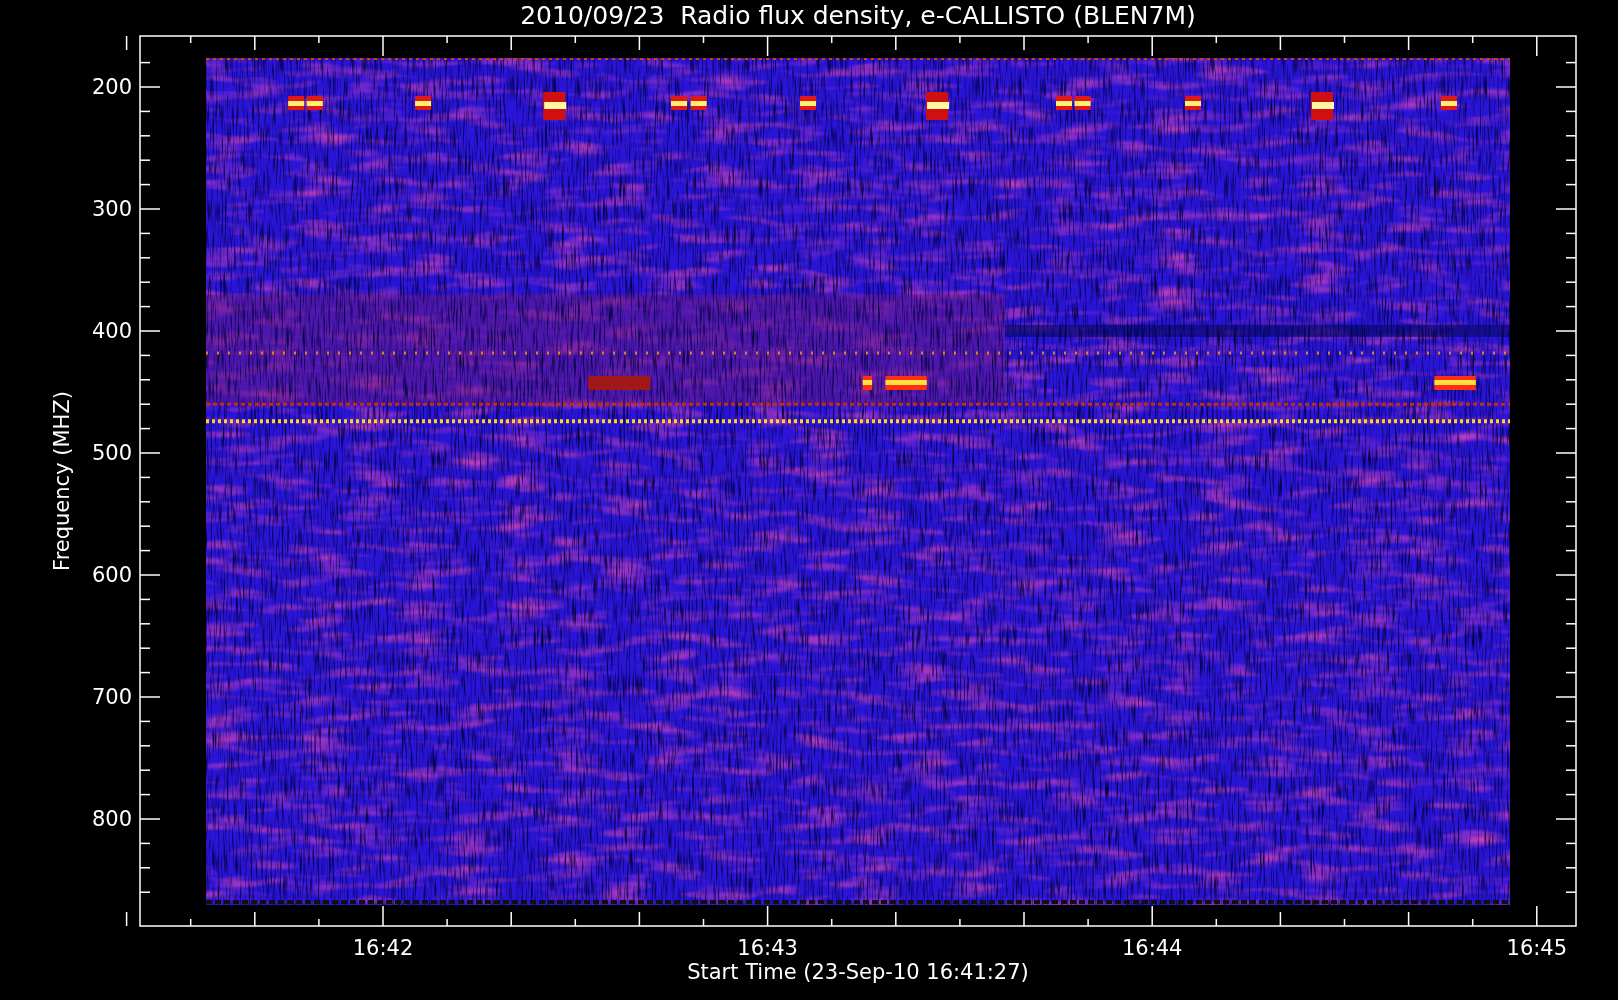  I want to click on y-tick-label: 200, so click(111, 87).